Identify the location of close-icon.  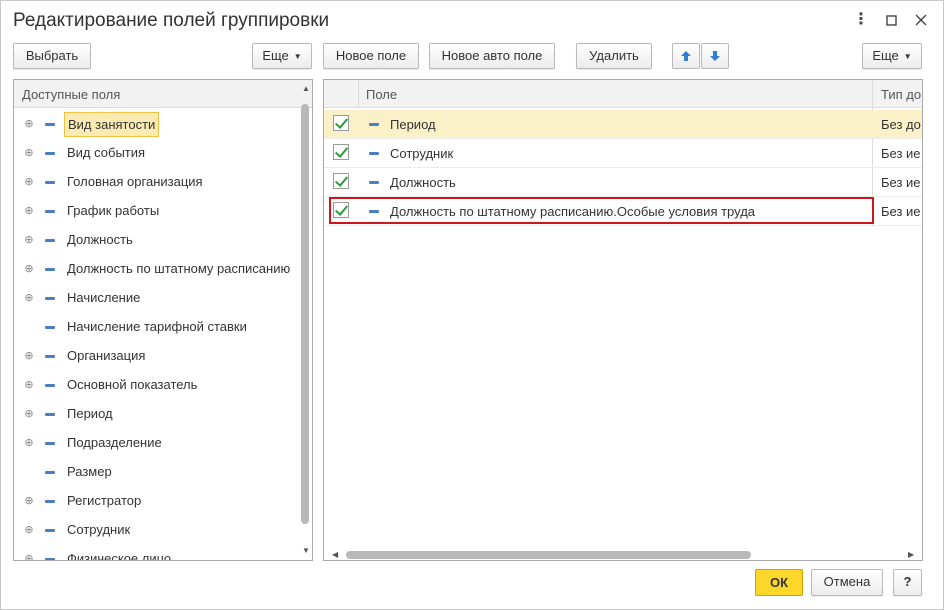
(921, 20).